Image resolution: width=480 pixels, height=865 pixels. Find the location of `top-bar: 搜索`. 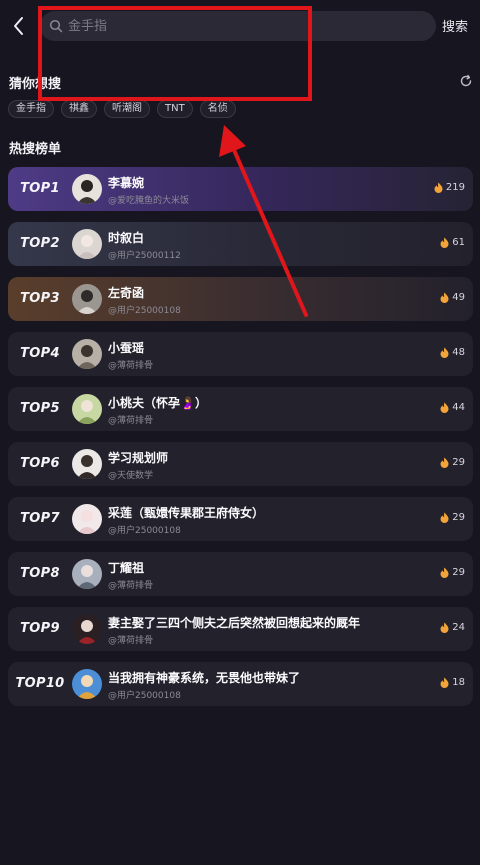

top-bar: 搜索 is located at coordinates (240, 26).